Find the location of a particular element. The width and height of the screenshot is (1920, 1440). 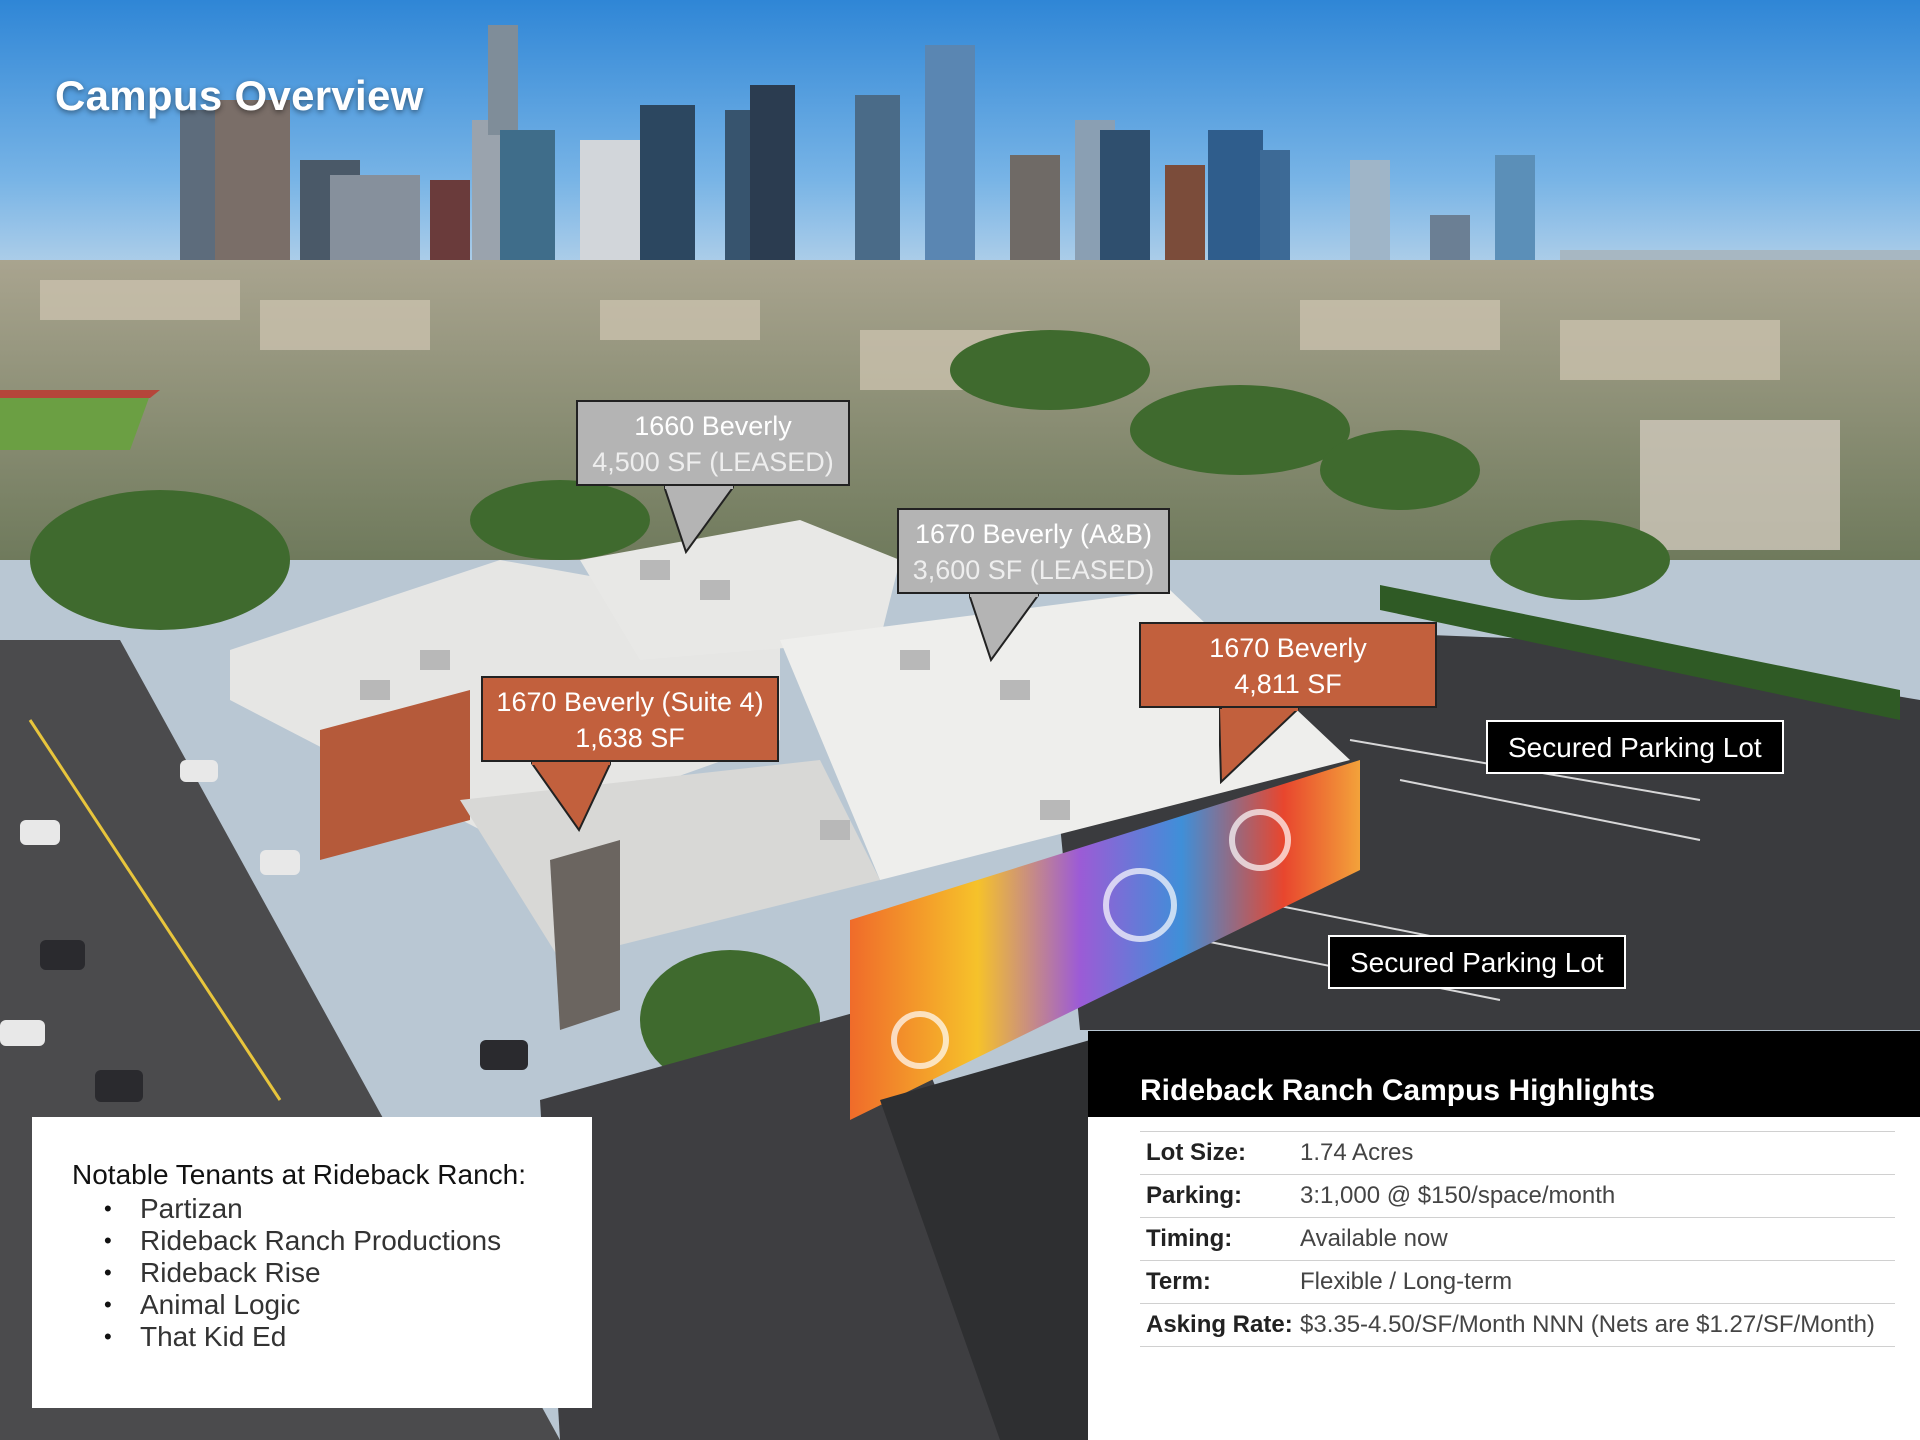

row-value: 3:1,000 @ $150/space/month is located at coordinates (1597, 1196).